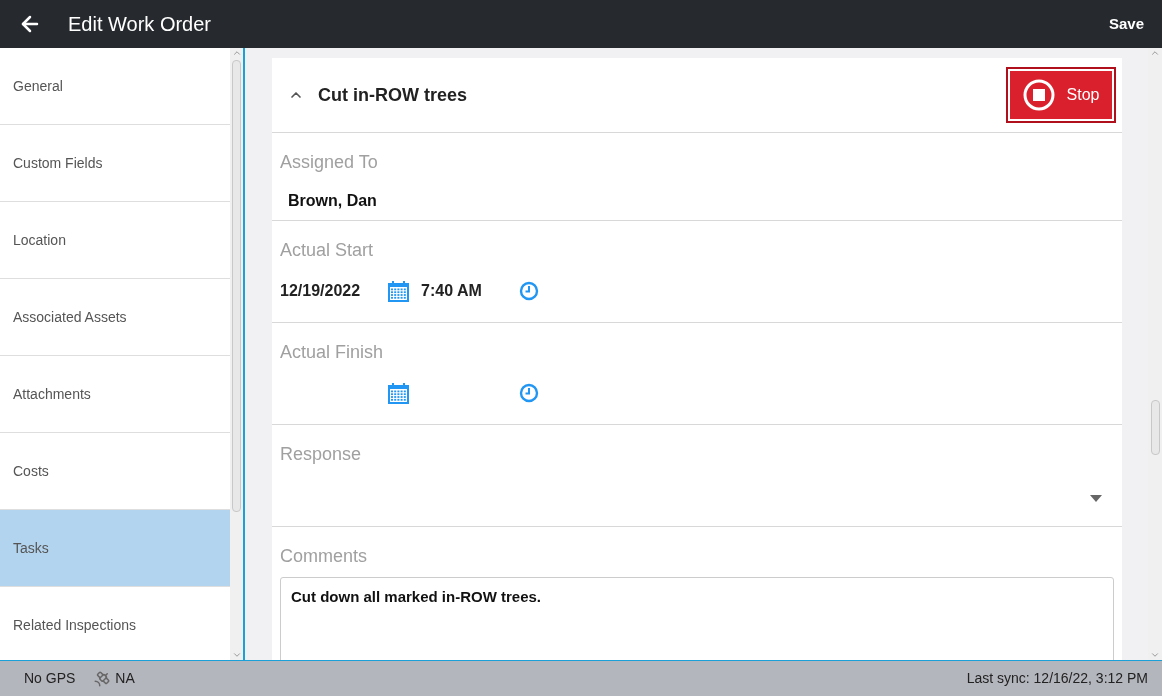 The image size is (1162, 696). I want to click on date-value: 12/19/2022, so click(320, 291).